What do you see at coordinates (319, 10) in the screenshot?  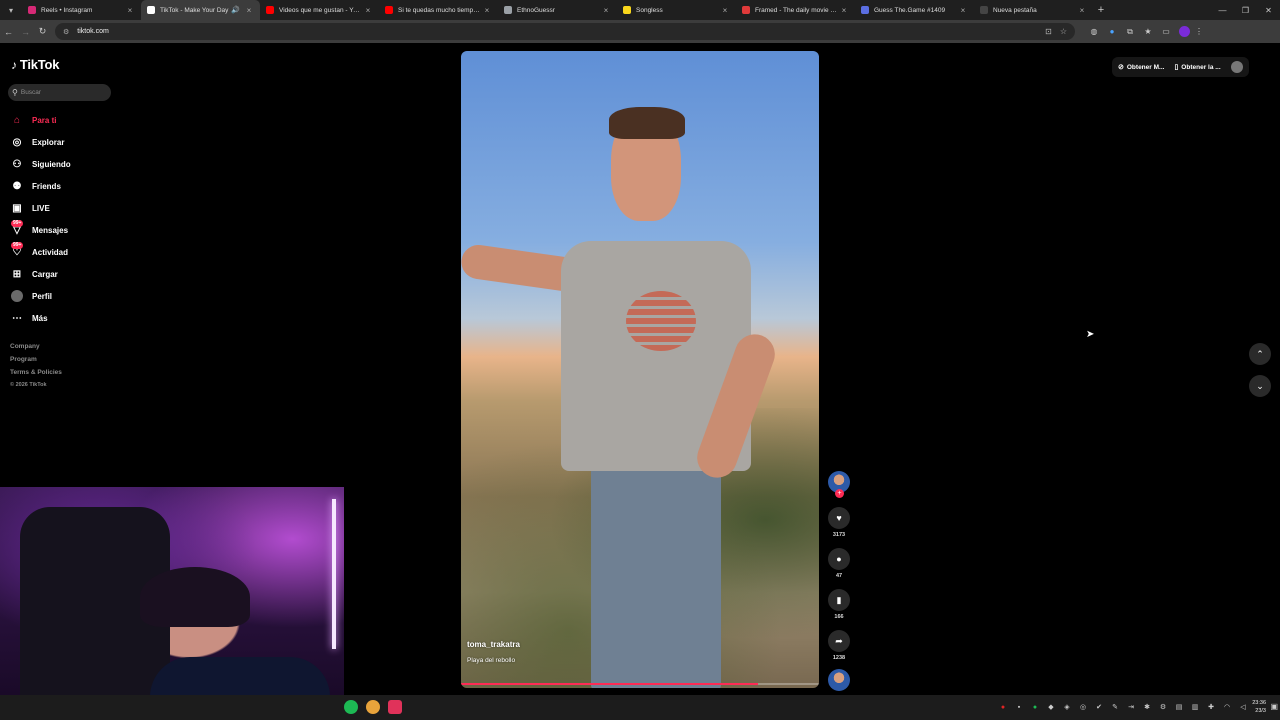 I see `browser-tab: Videos que me gustan - YouTube×` at bounding box center [319, 10].